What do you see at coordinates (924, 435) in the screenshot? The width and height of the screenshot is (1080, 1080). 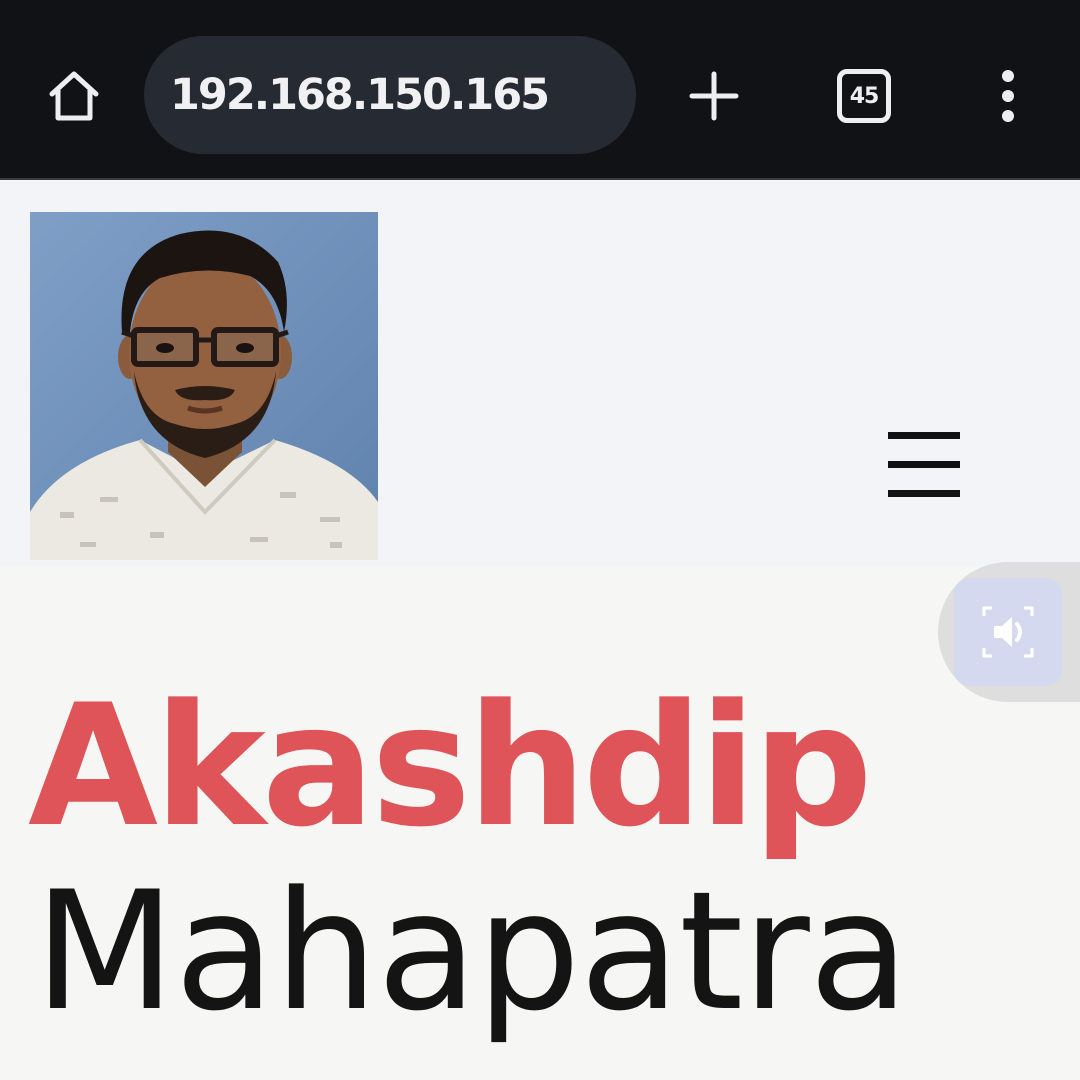 I see `hamburger-menu-icon` at bounding box center [924, 435].